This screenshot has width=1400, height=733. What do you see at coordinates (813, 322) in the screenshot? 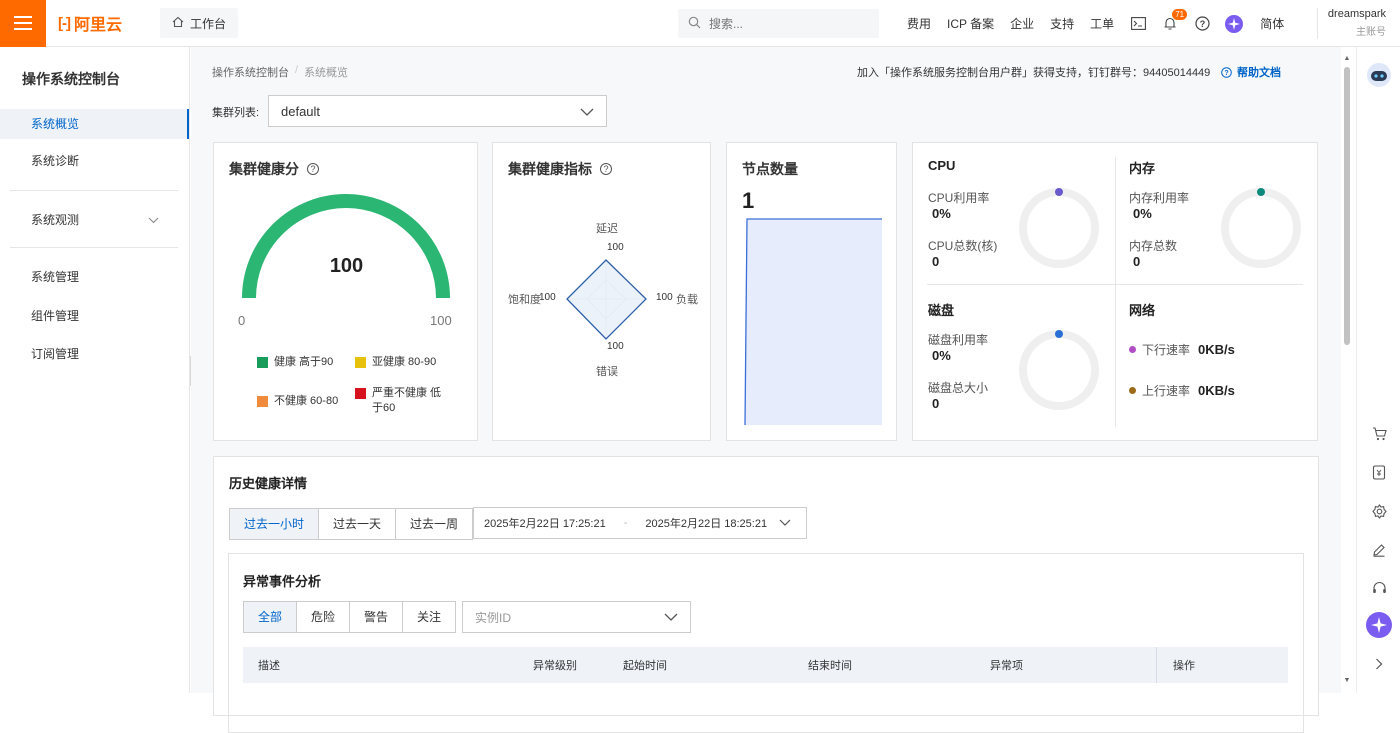
I see `node-count-area` at bounding box center [813, 322].